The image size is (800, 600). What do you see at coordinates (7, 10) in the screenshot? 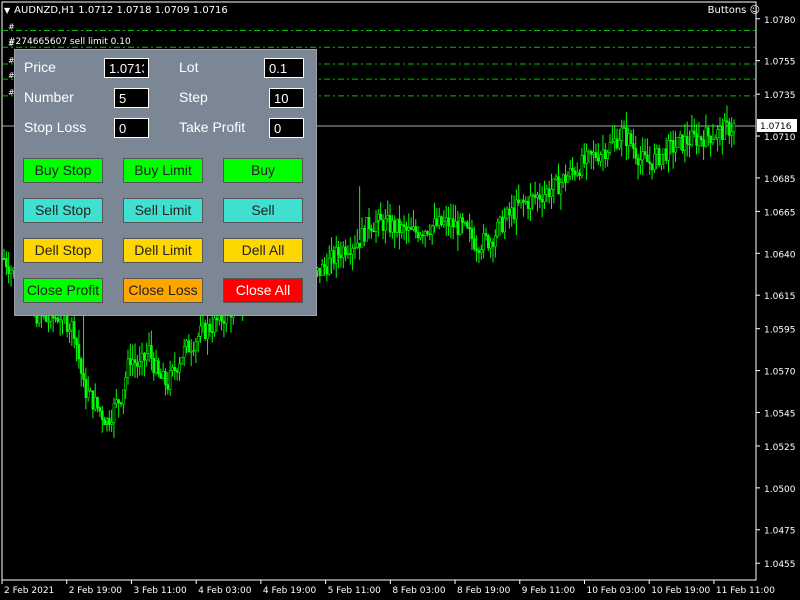
I see `caret-down-icon: ▼` at bounding box center [7, 10].